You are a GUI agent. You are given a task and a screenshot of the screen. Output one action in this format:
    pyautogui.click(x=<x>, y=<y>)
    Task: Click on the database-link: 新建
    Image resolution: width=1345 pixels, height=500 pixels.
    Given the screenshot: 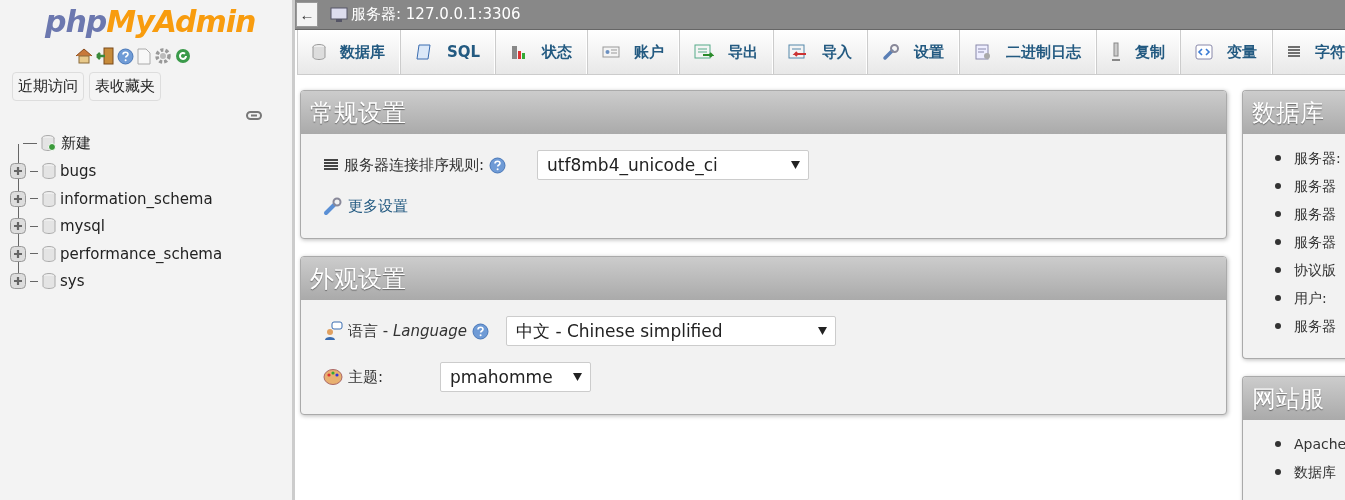 What is the action you would take?
    pyautogui.click(x=76, y=144)
    